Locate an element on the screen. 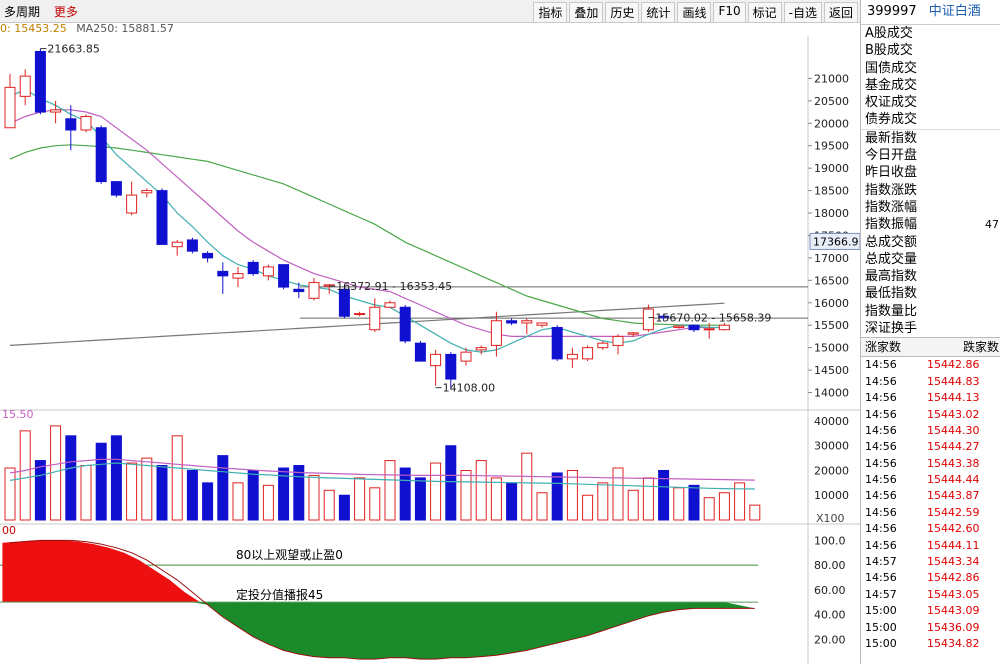 The width and height of the screenshot is (1000, 664). f10-button: F10 is located at coordinates (729, 12).